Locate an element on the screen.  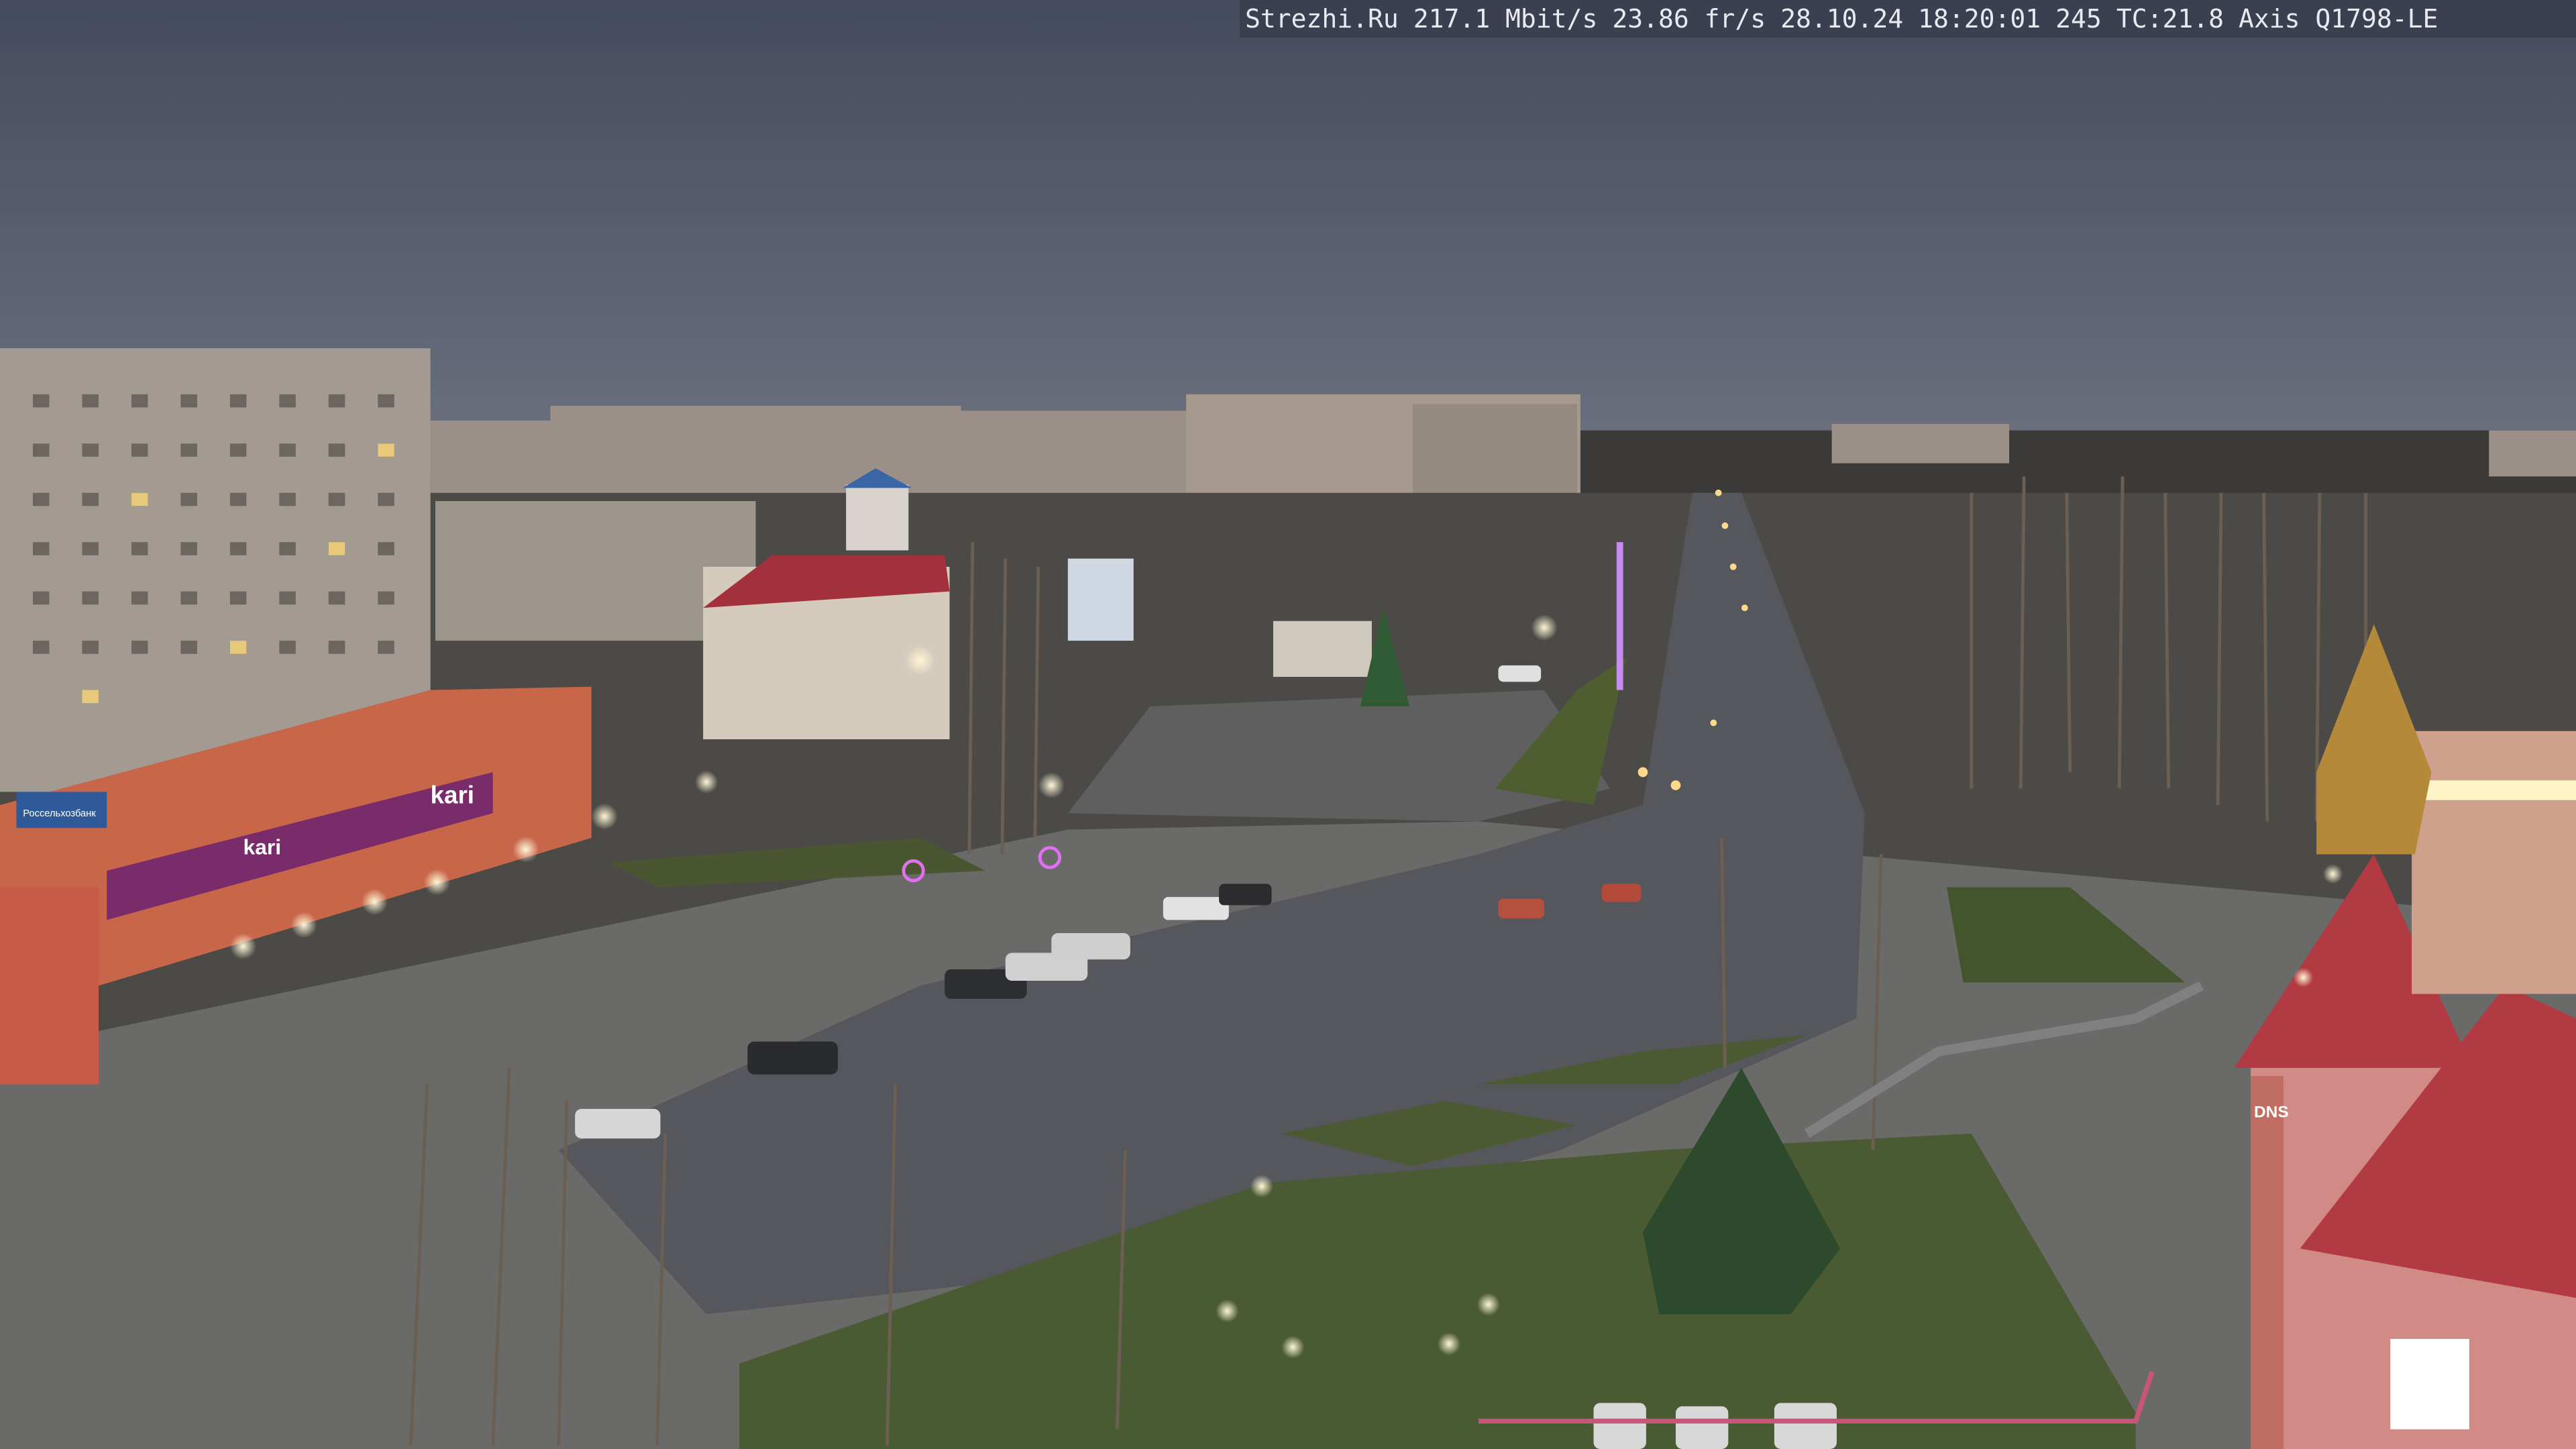
overlay-tc: TC:21.8 is located at coordinates (2170, 19).